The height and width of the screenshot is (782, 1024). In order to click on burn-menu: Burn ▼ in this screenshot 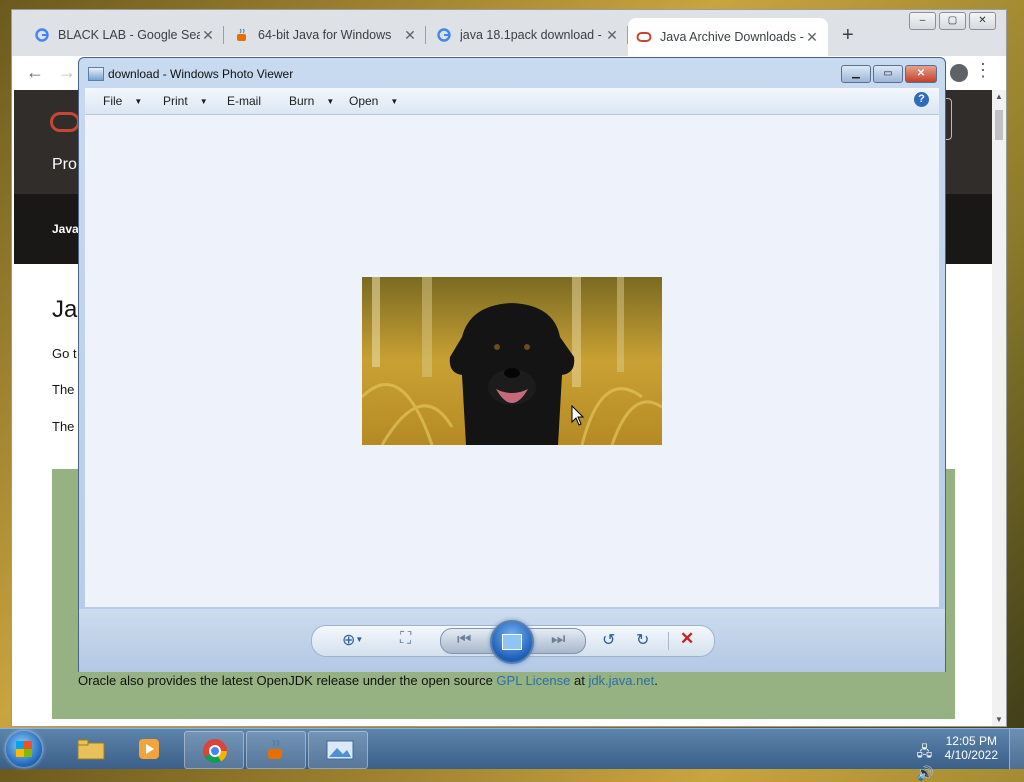, I will do `click(311, 101)`.